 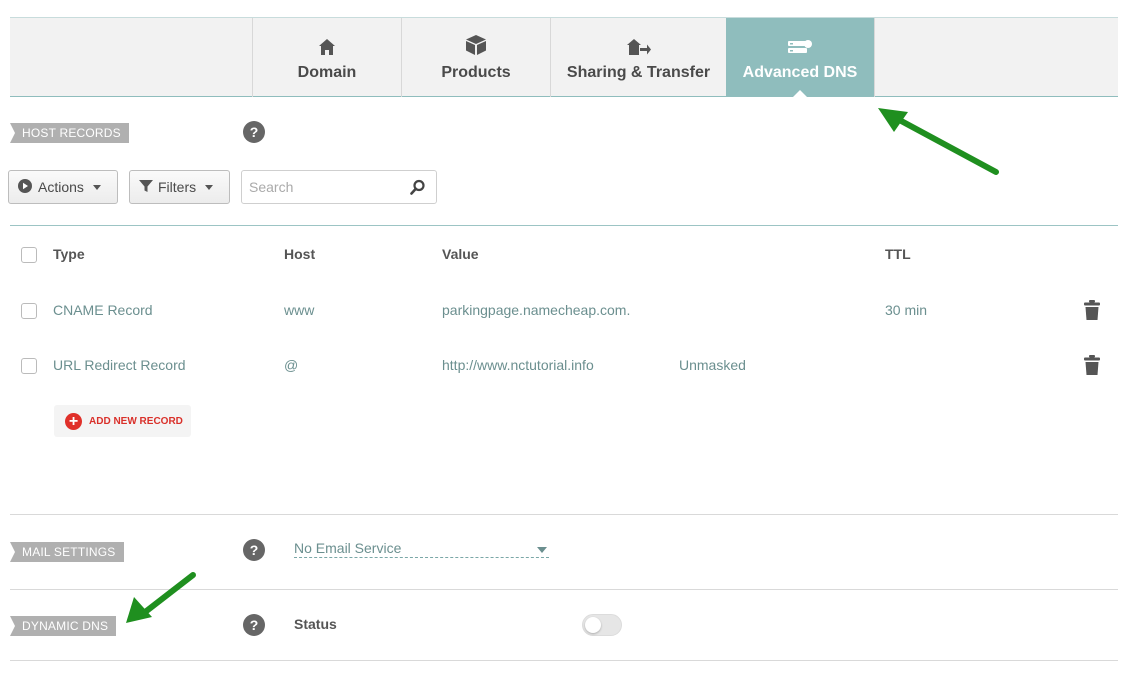 I want to click on tab-divider, so click(x=874, y=57).